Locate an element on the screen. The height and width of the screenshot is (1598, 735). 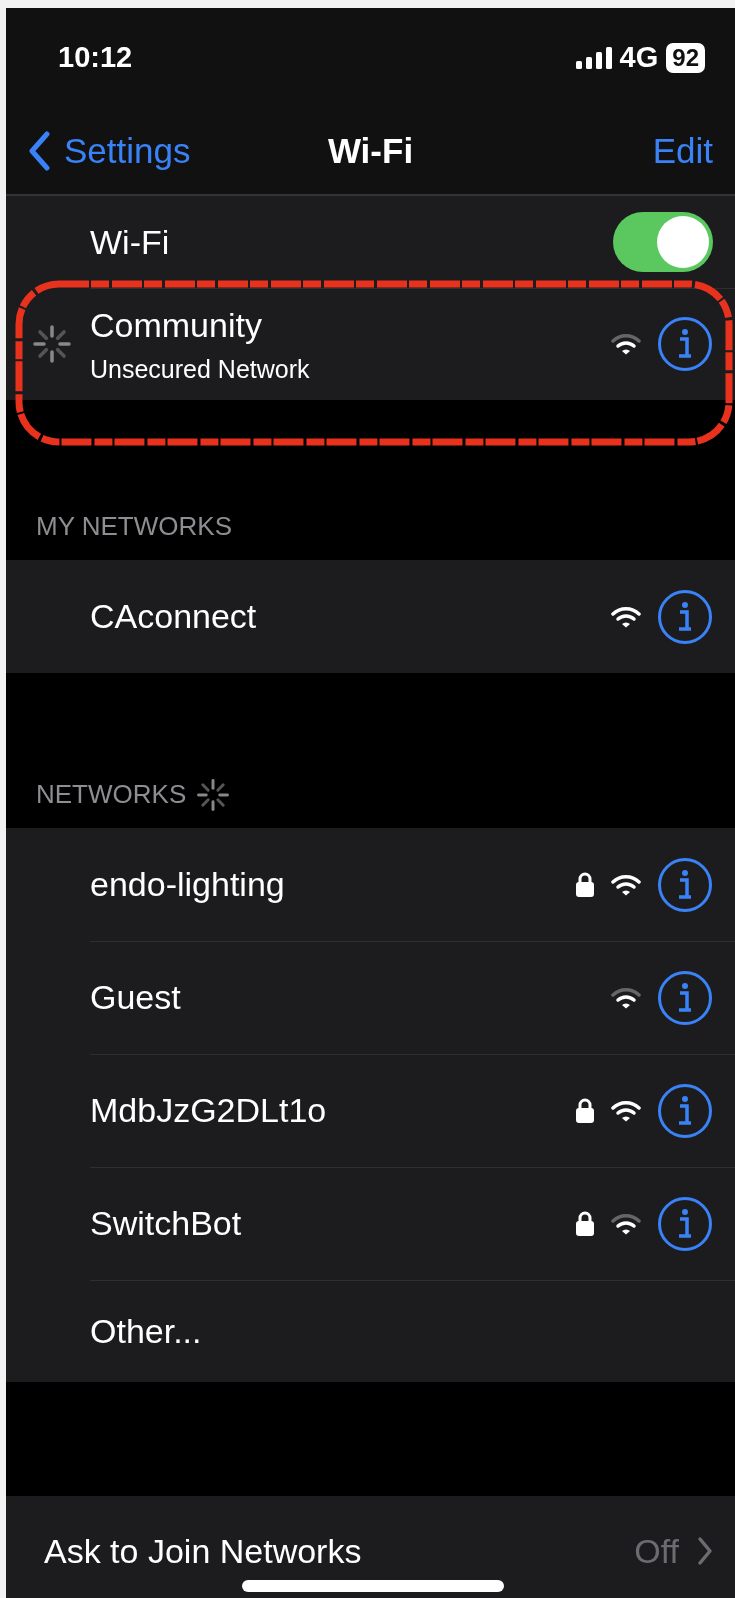
network-name: MdbJzG2DLt1o is located at coordinates (208, 1110).